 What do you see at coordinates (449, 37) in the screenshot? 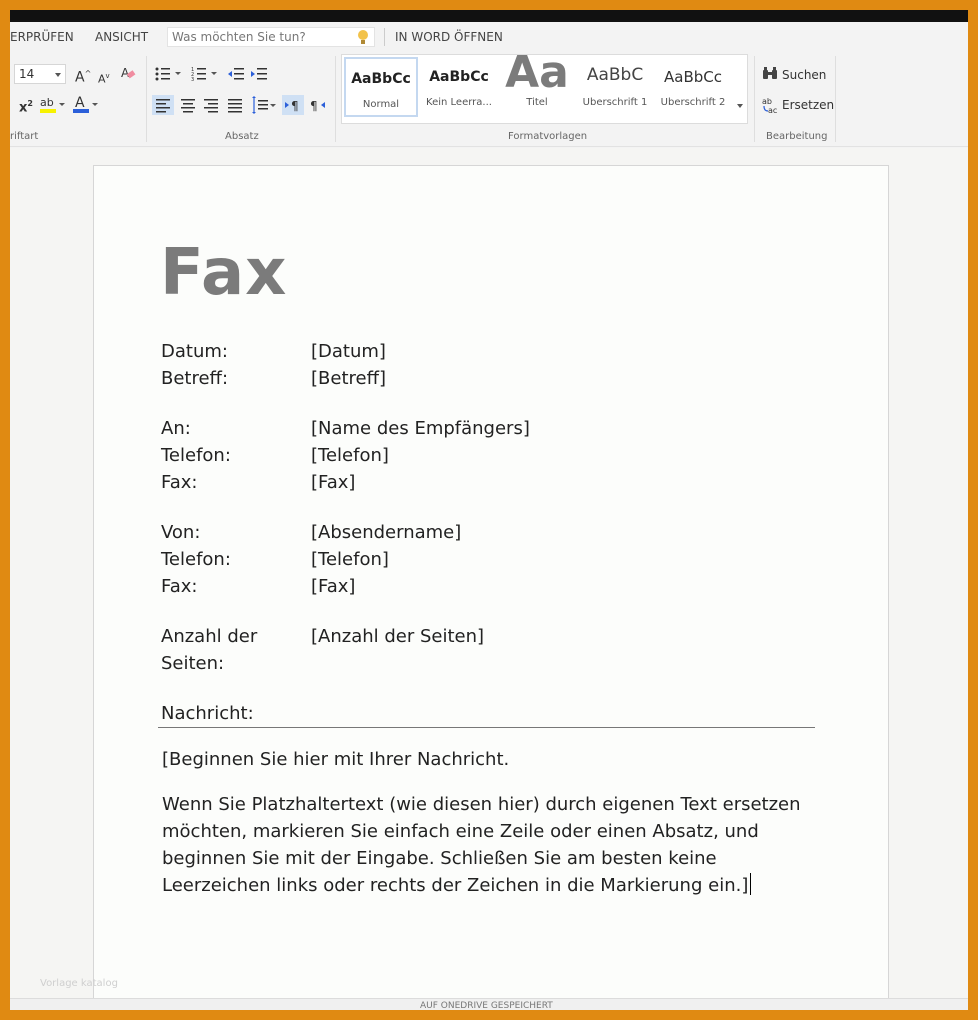
I see `open-in-word-button: IN WORD ÖFFNEN` at bounding box center [449, 37].